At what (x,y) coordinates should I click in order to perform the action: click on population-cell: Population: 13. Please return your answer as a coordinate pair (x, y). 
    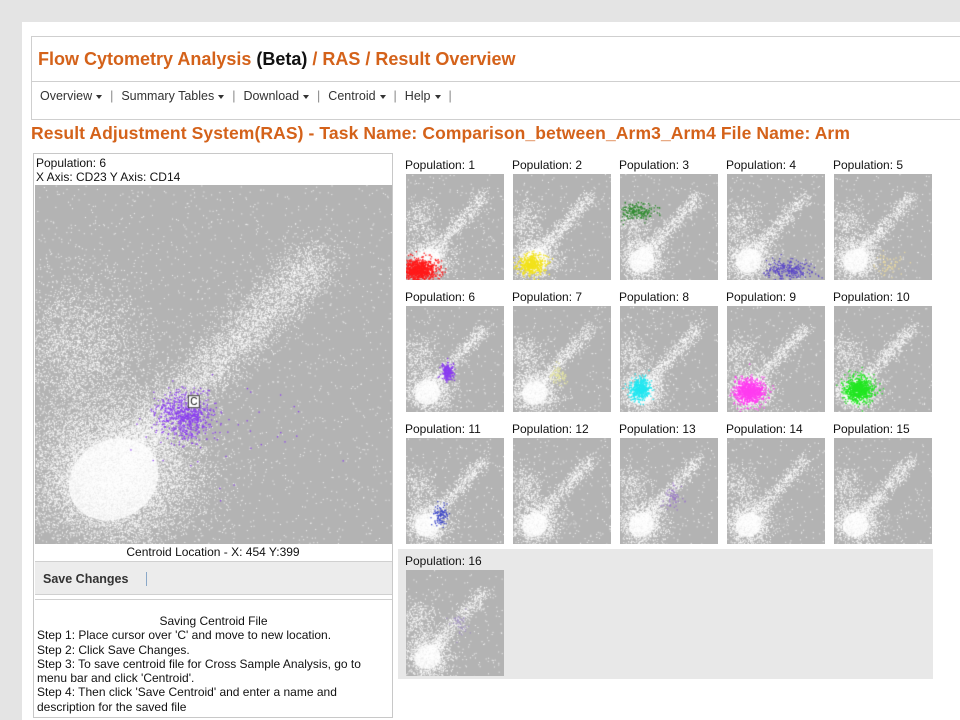
    Looking at the image, I should click on (665, 483).